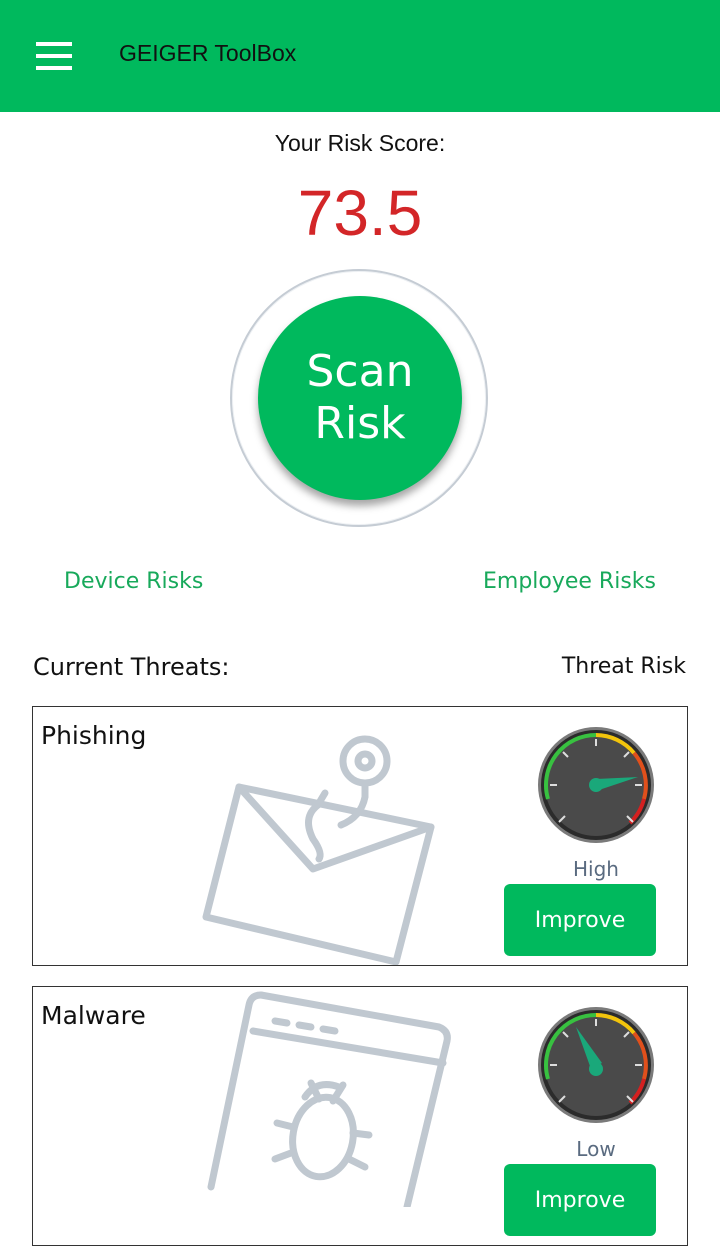  Describe the element at coordinates (360, 143) in the screenshot. I see `risk-score-label: Your Risk Score:` at that location.